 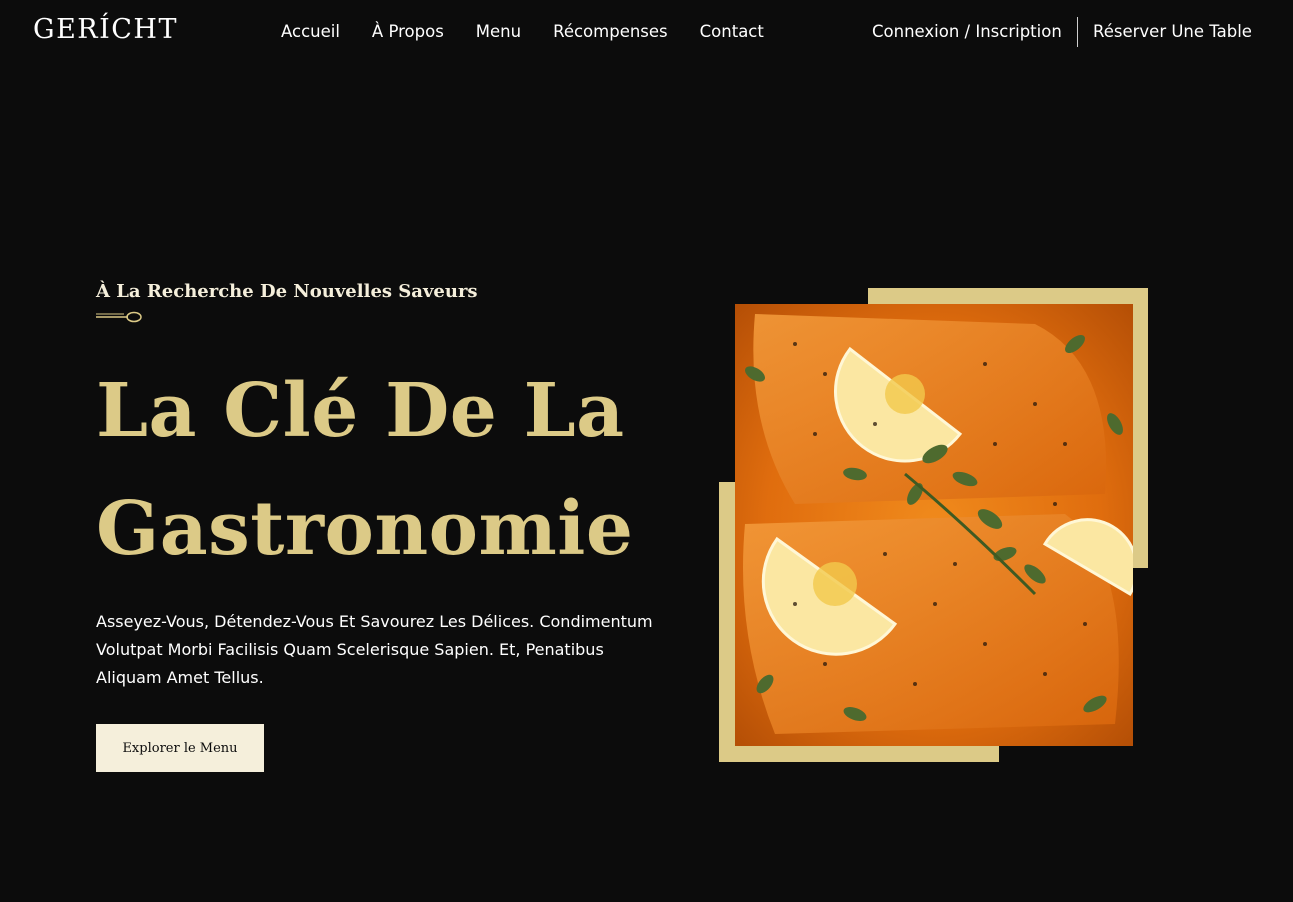 I want to click on logo: GERÍCHT, so click(x=105, y=29).